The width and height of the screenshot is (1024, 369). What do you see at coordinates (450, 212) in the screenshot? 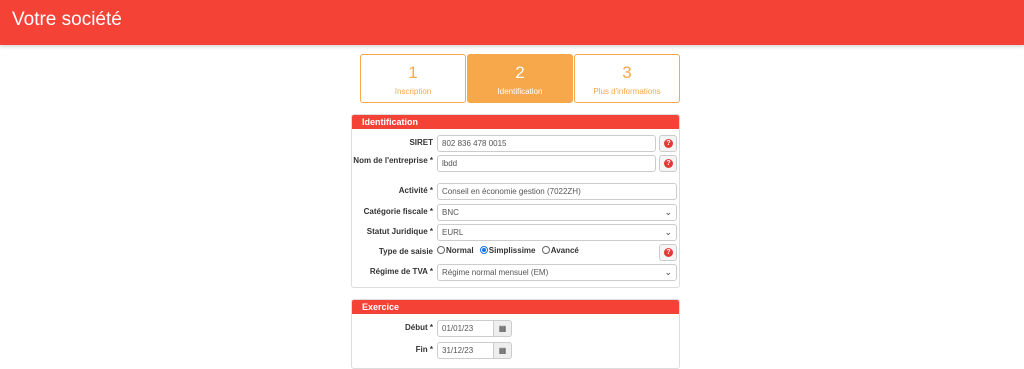
I see `categorie-value: BNC` at bounding box center [450, 212].